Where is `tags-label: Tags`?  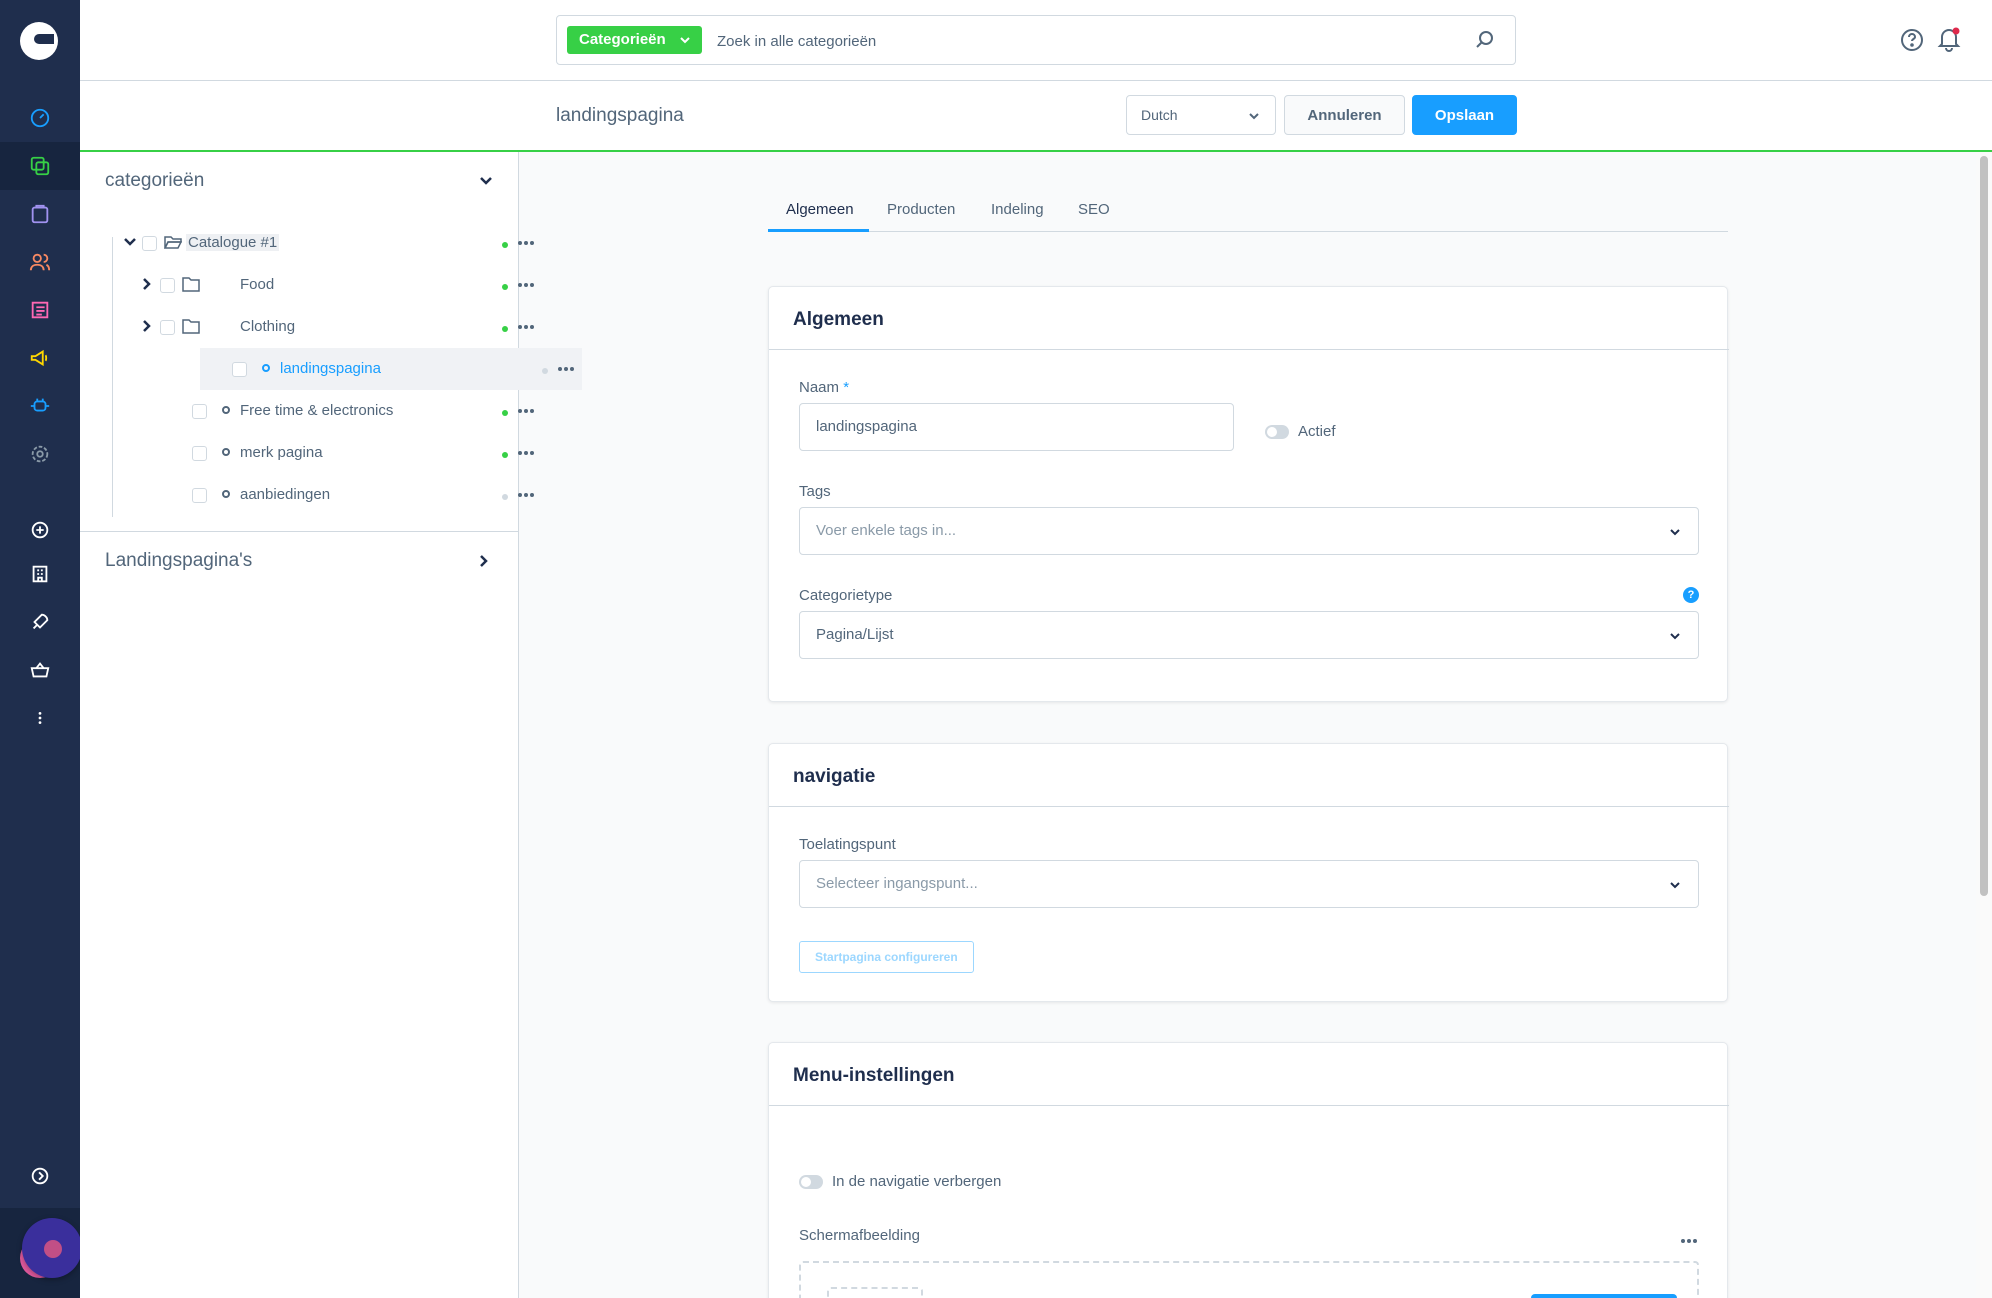
tags-label: Tags is located at coordinates (815, 491).